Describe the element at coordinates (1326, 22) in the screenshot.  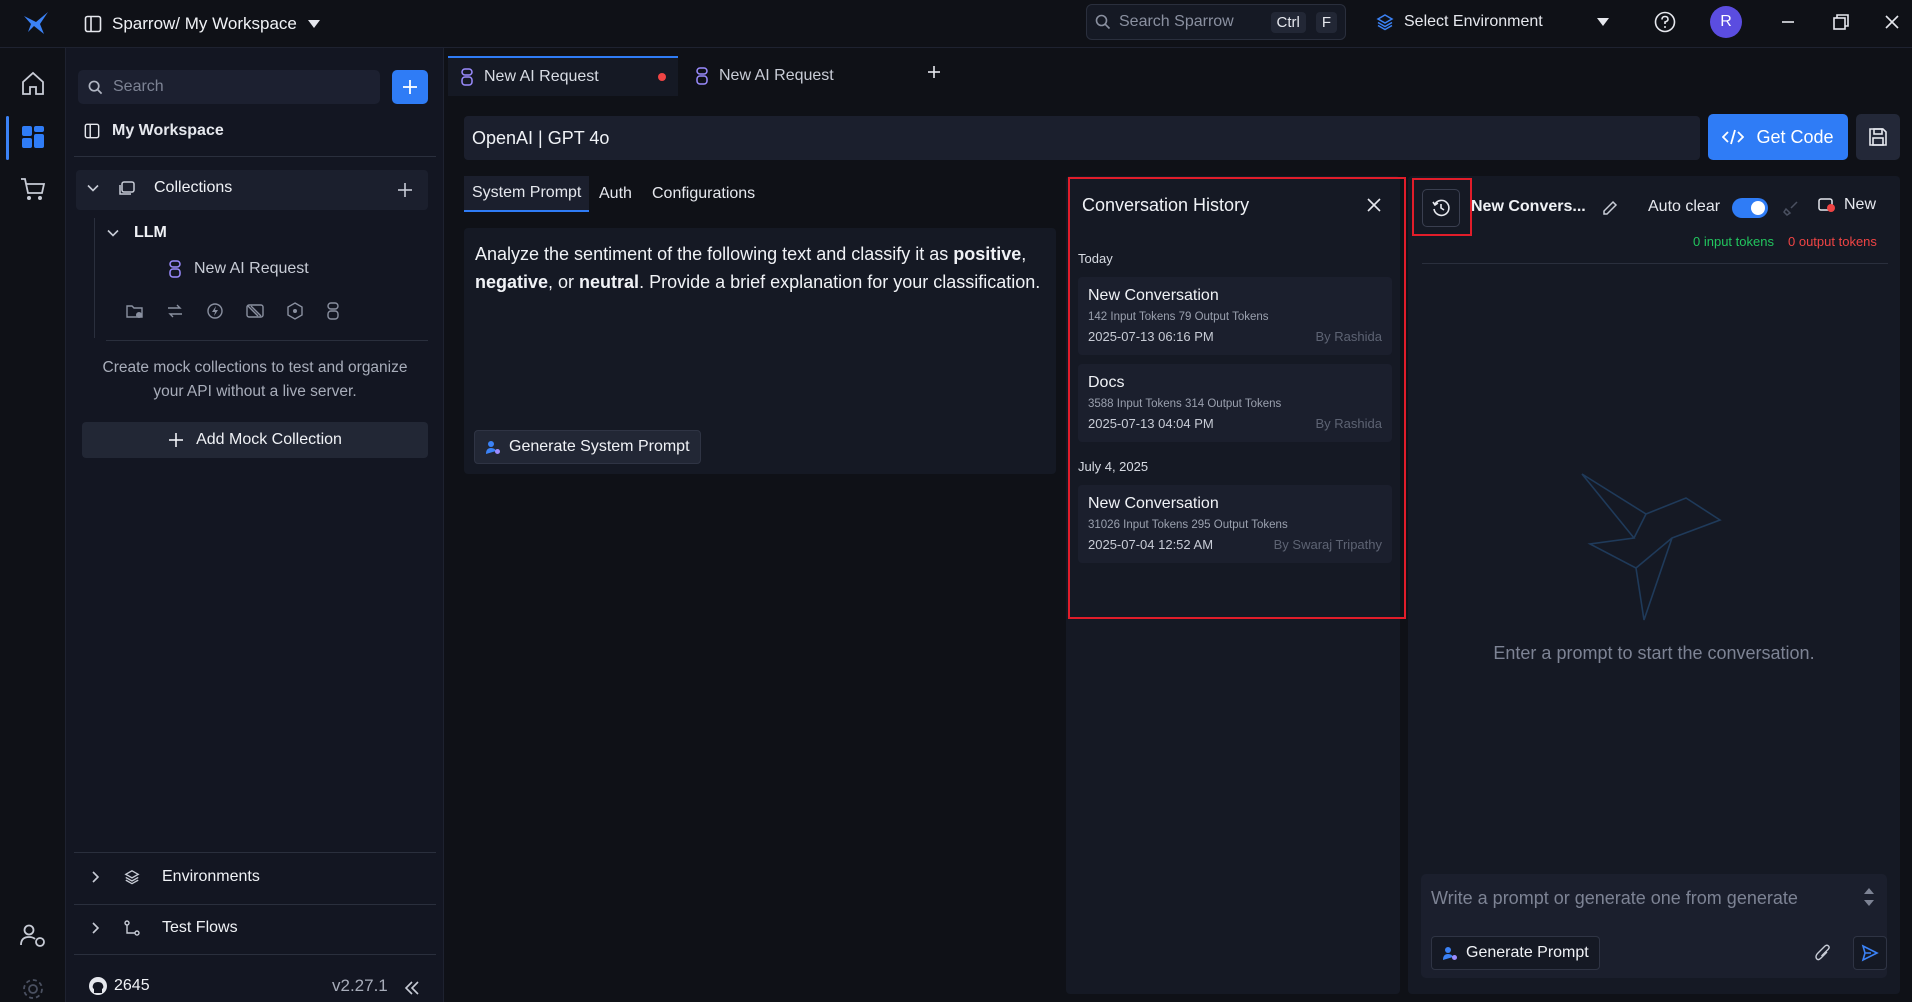
I see `shortcut-key: F` at that location.